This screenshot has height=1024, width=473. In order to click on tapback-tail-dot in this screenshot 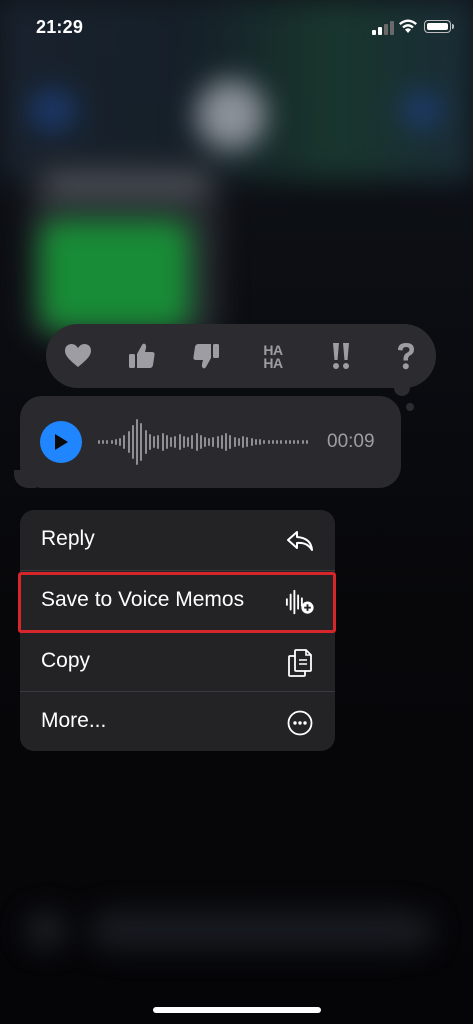, I will do `click(410, 407)`.